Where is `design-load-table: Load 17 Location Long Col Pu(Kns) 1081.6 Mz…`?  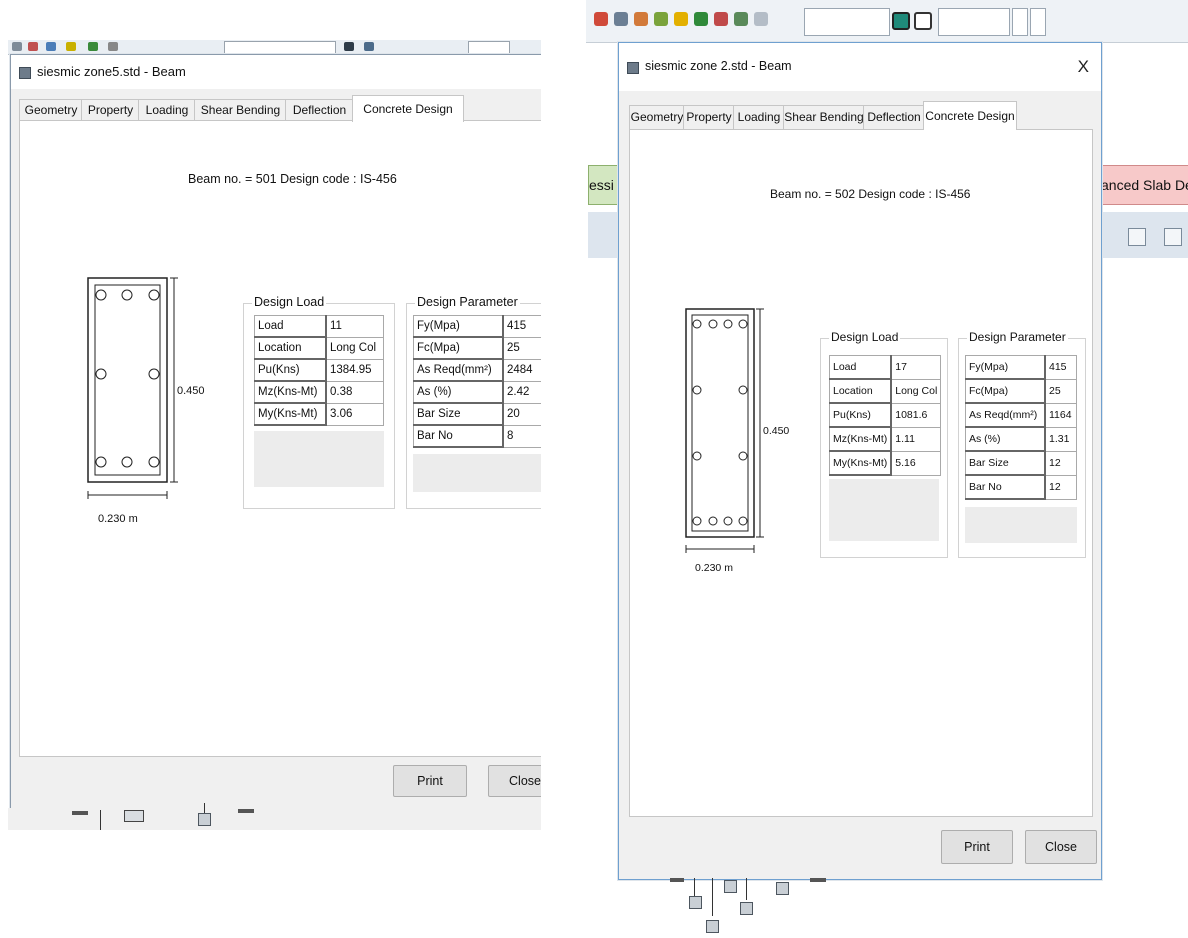
design-load-table: Load 17 Location Long Col Pu(Kns) 1081.6 Mz… is located at coordinates (885, 415).